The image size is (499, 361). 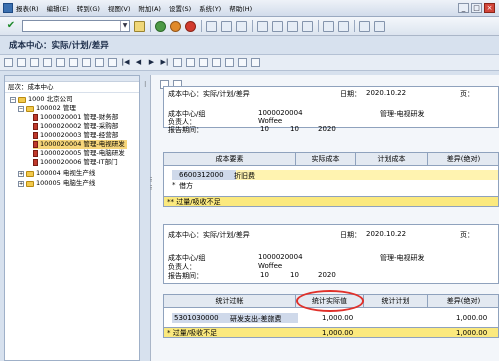 What do you see at coordinates (270, 121) in the screenshot?
I see `report1-owner-value: Woffee` at bounding box center [270, 121].